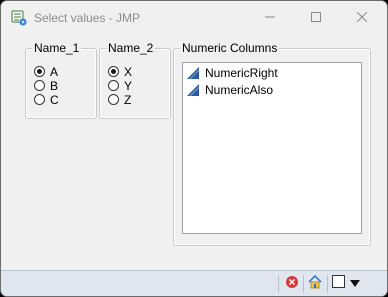 This screenshot has height=297, width=388. I want to click on close-button, so click(362, 17).